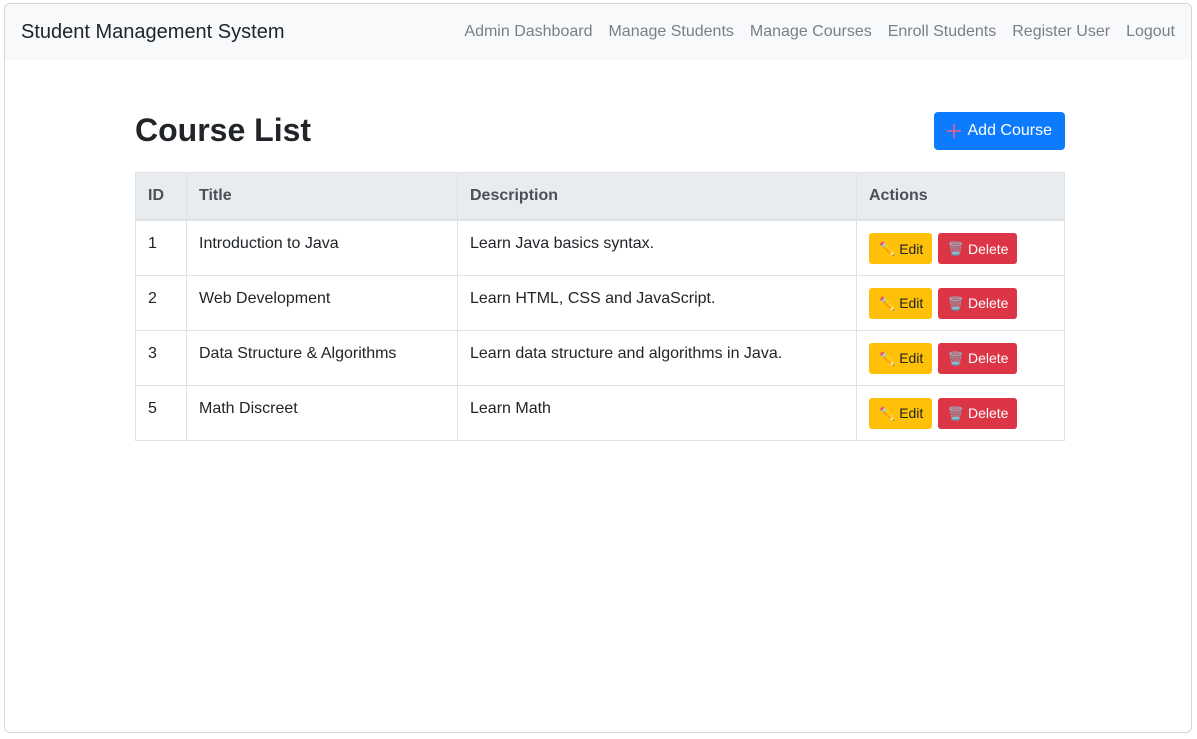 This screenshot has height=739, width=1197. What do you see at coordinates (322, 412) in the screenshot?
I see `cell-title: Math Discreet` at bounding box center [322, 412].